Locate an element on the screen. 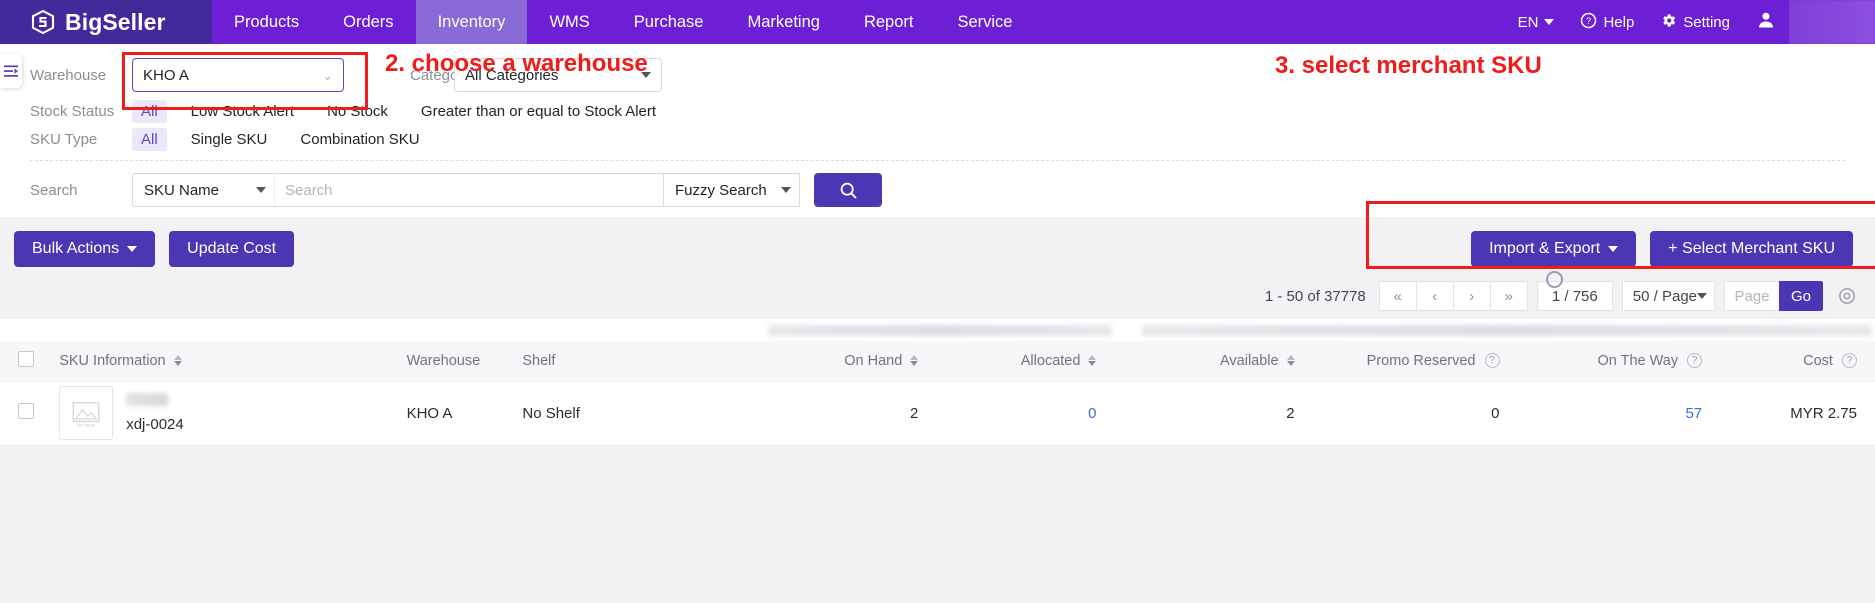  user-avatar is located at coordinates (1766, 22).